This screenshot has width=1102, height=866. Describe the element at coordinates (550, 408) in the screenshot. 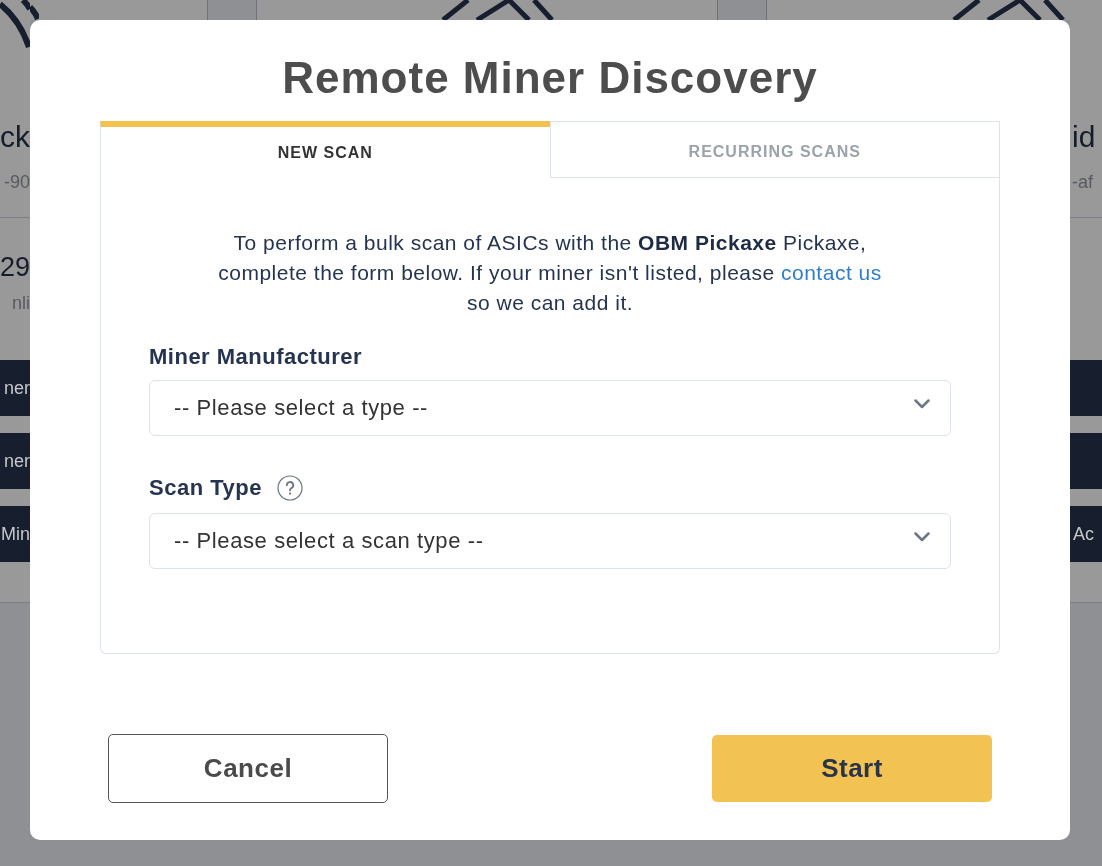

I see `select-field: -- Please select a type --` at that location.